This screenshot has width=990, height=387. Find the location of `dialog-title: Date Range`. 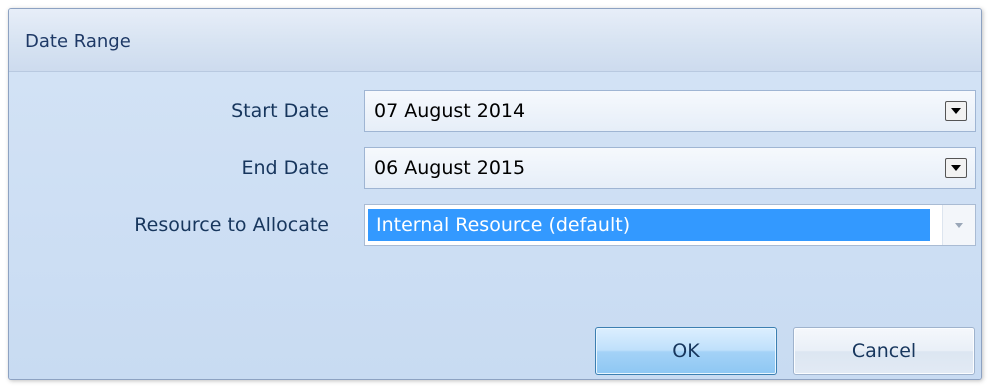

dialog-title: Date Range is located at coordinates (78, 41).